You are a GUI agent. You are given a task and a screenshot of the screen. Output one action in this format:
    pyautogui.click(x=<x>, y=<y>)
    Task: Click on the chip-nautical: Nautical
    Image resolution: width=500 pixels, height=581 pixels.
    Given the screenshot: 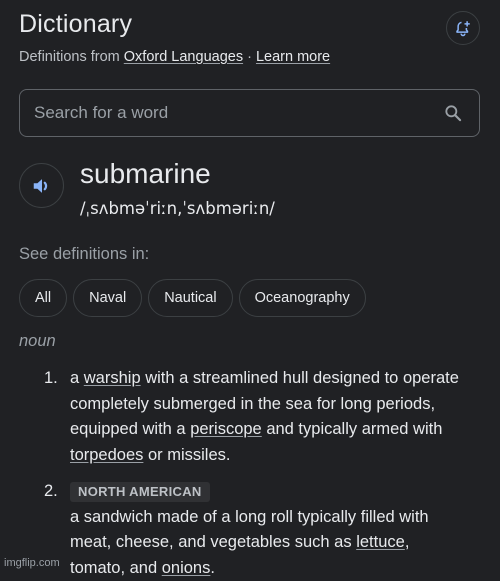 What is the action you would take?
    pyautogui.click(x=190, y=298)
    